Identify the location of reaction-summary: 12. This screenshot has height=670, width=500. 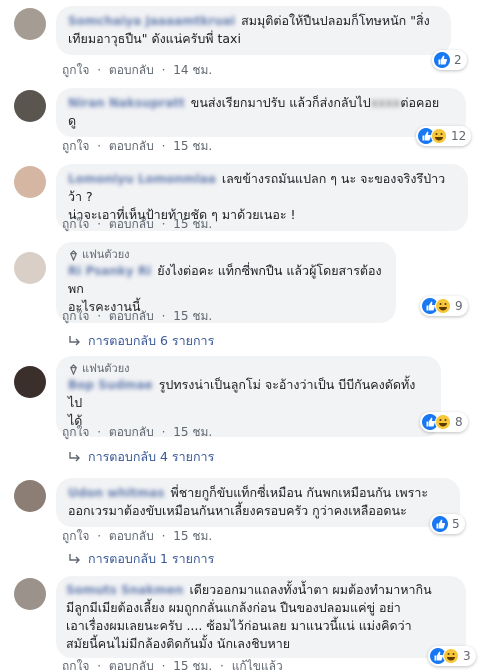
(444, 136).